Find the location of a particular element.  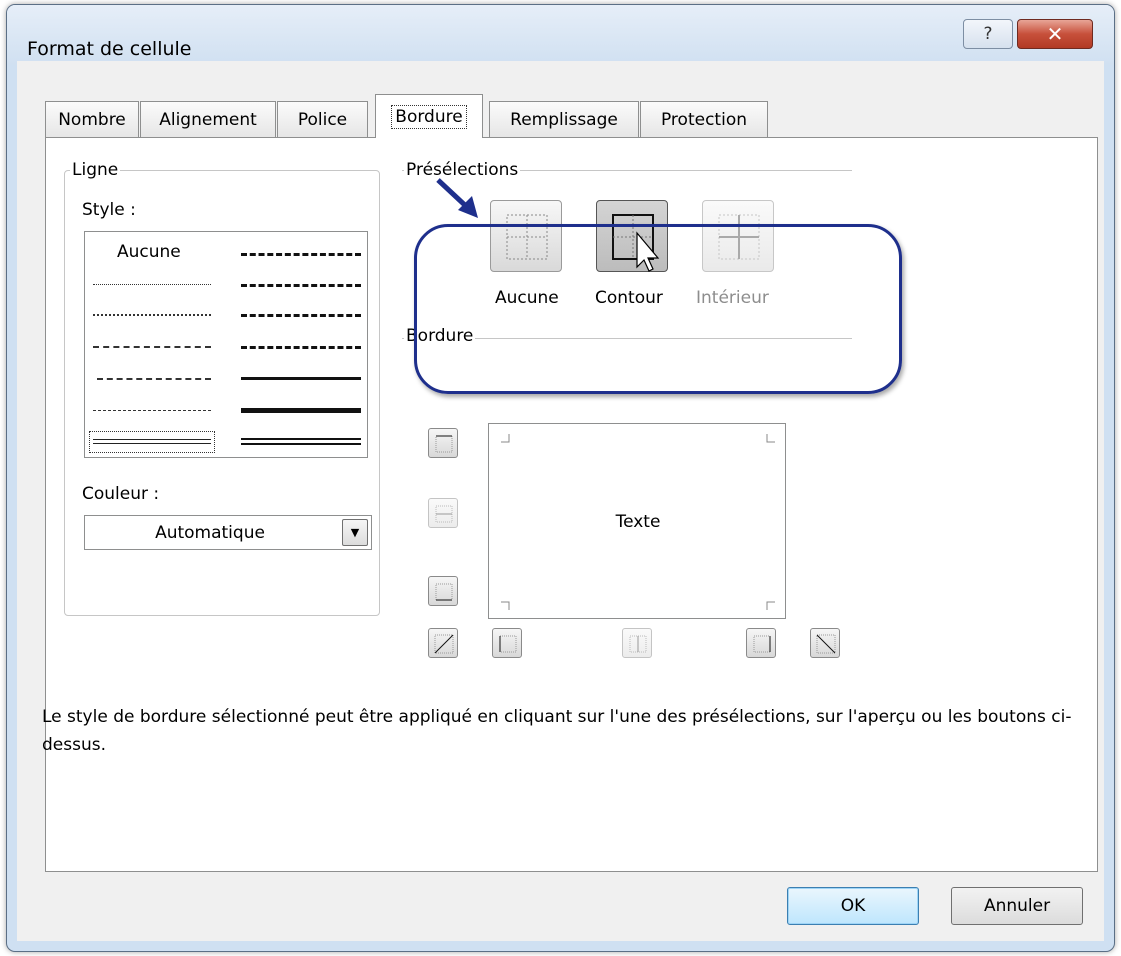

line-style-thick is located at coordinates (301, 410).